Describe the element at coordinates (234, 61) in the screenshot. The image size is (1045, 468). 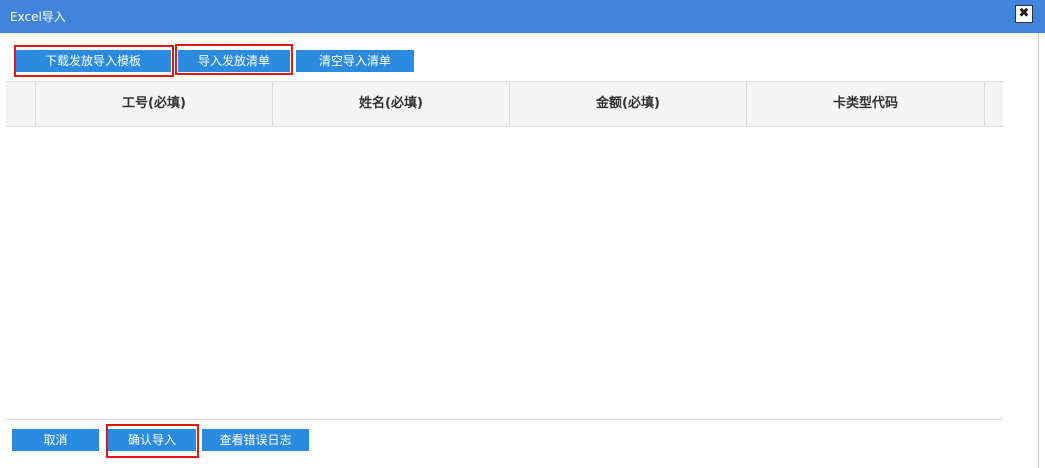
I see `import-list-button: 导入发放清单` at that location.